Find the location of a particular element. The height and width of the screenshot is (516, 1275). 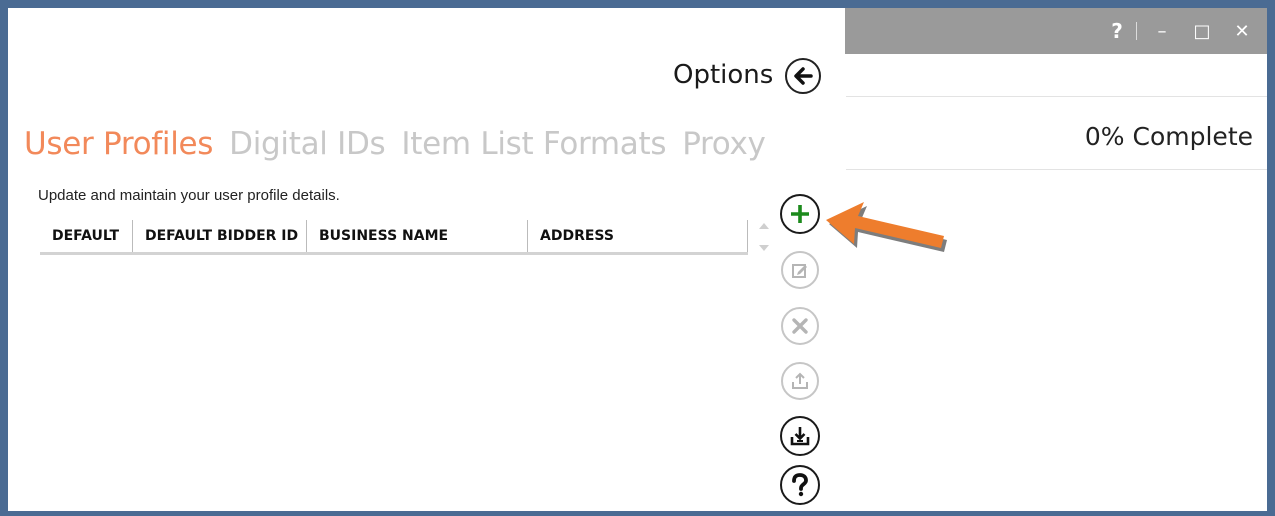

export-profile-button is located at coordinates (800, 381).